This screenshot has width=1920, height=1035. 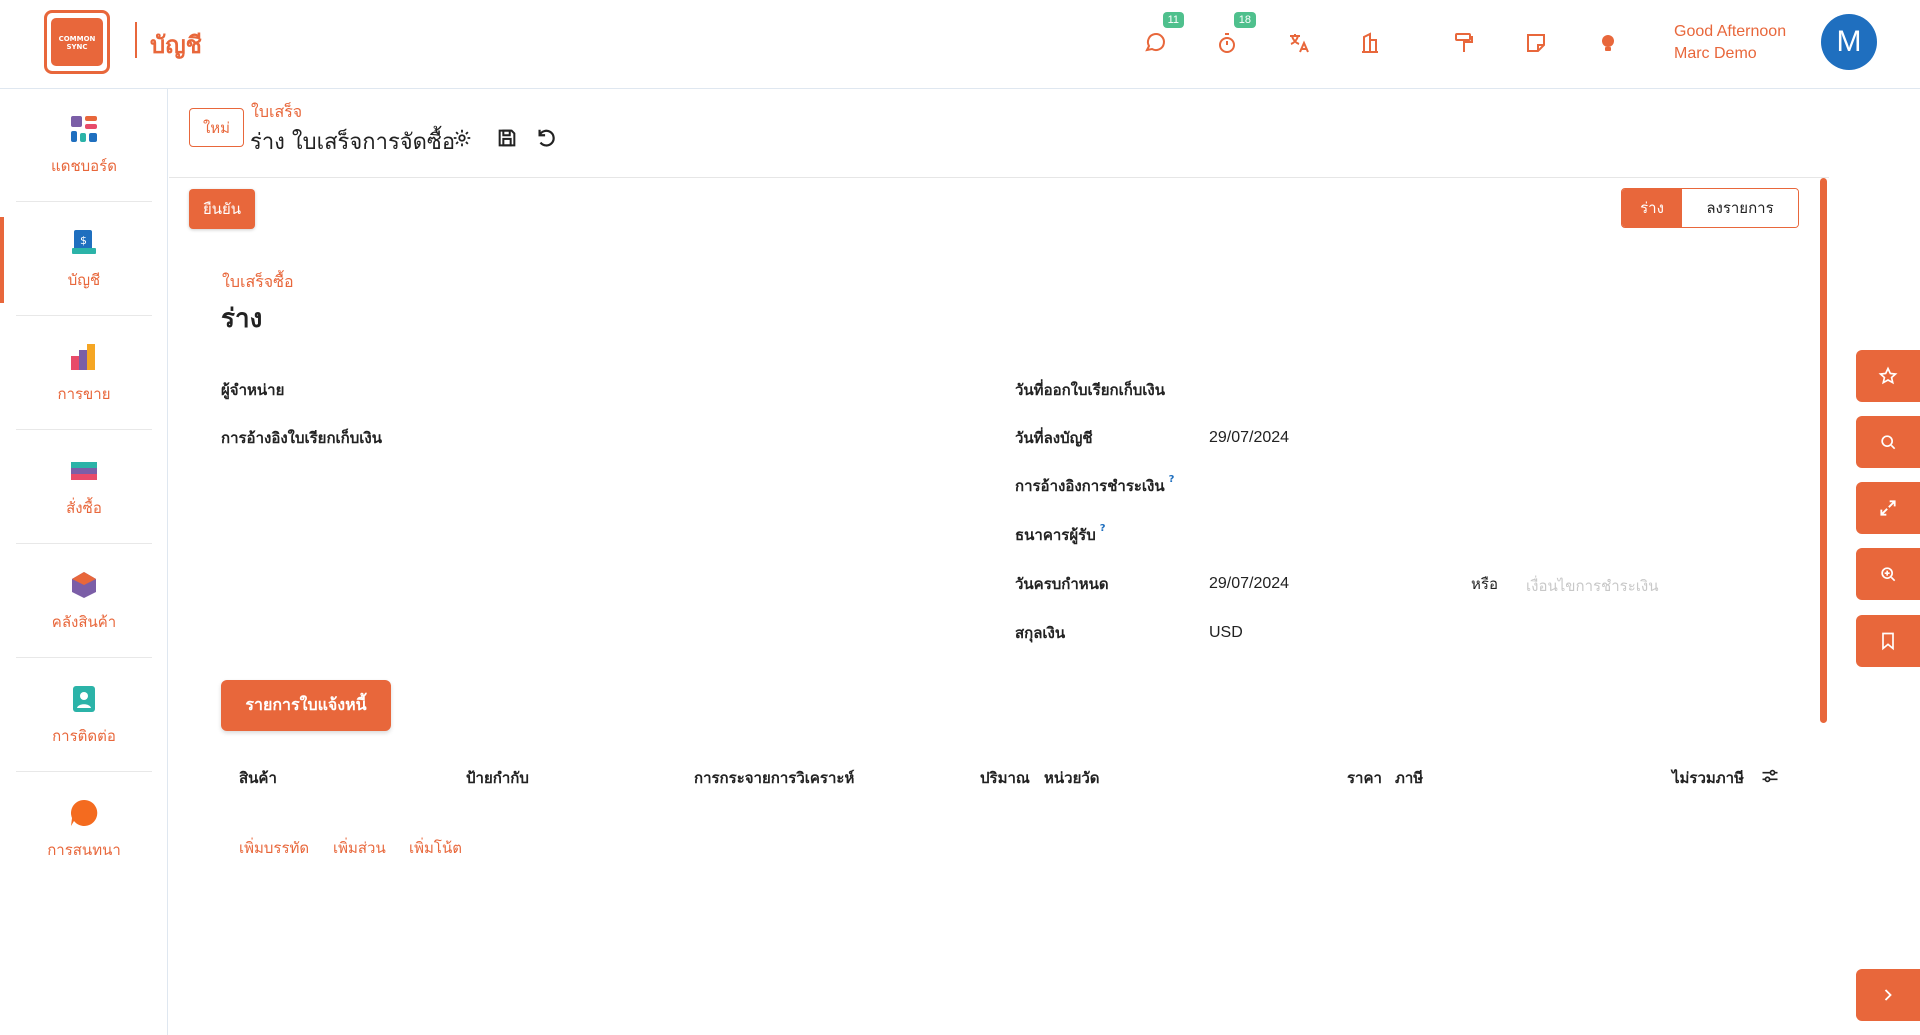 I want to click on currency-field: USD, so click(x=1226, y=633).